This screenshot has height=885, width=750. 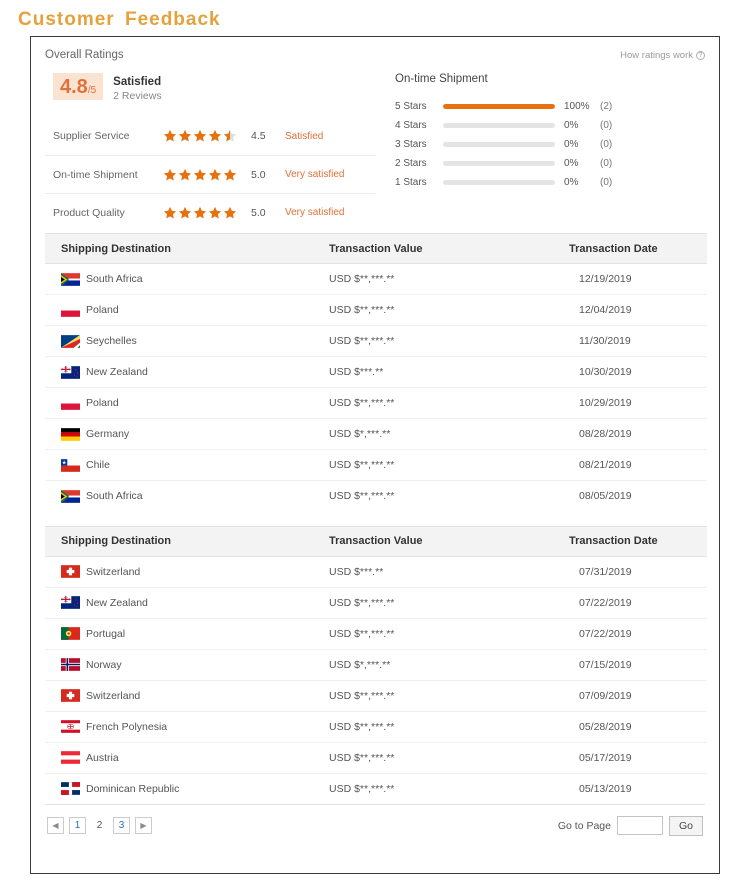 What do you see at coordinates (545, 125) in the screenshot?
I see `histogram-row: 4 Stars 0% (0)` at bounding box center [545, 125].